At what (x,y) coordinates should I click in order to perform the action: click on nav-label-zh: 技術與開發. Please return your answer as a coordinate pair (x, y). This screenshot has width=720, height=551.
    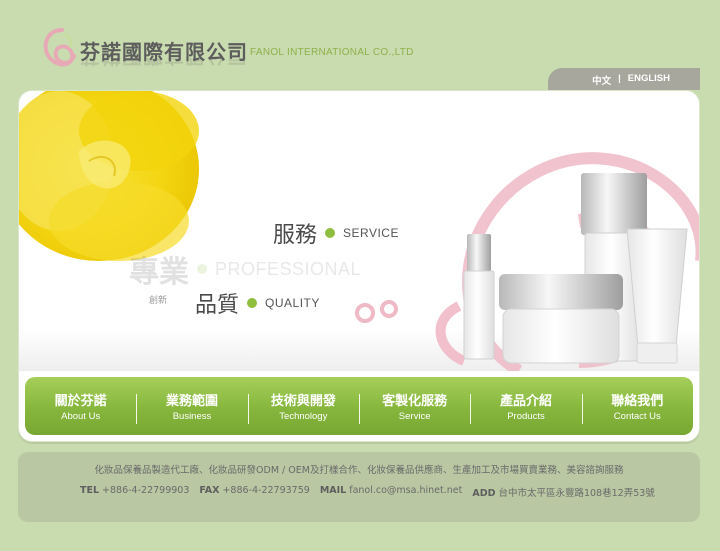
    Looking at the image, I should click on (303, 401).